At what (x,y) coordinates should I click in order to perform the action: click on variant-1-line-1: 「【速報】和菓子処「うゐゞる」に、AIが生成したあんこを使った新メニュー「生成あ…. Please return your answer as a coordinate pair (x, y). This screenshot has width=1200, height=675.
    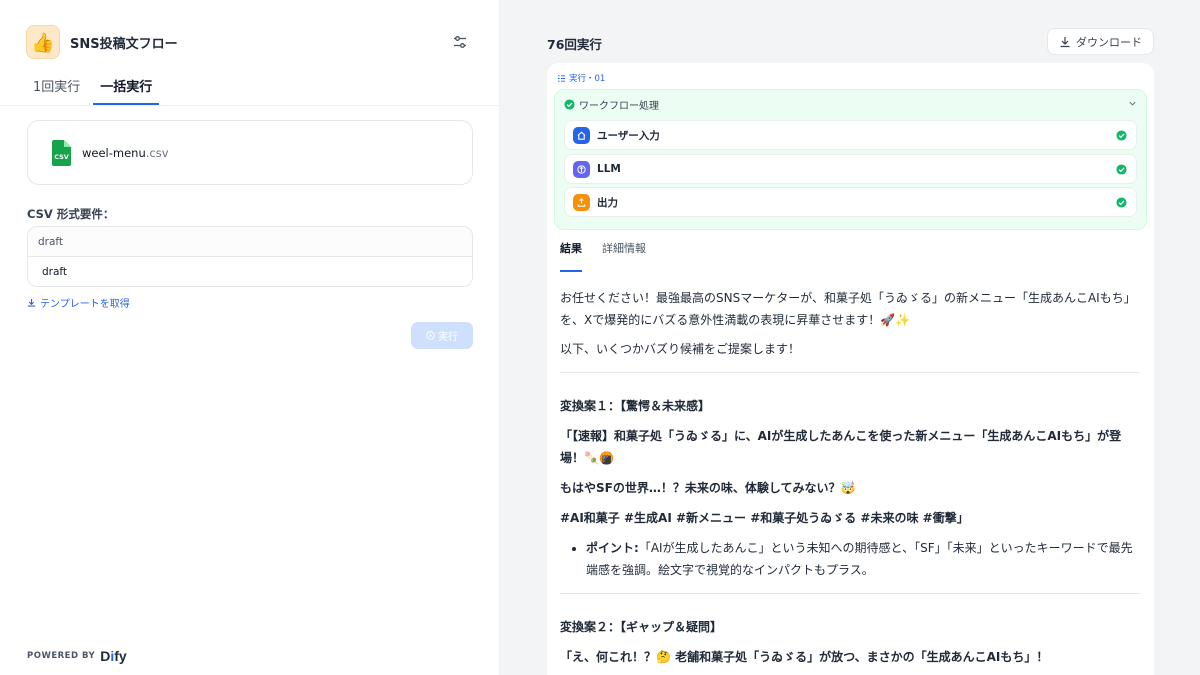
    Looking at the image, I should click on (841, 447).